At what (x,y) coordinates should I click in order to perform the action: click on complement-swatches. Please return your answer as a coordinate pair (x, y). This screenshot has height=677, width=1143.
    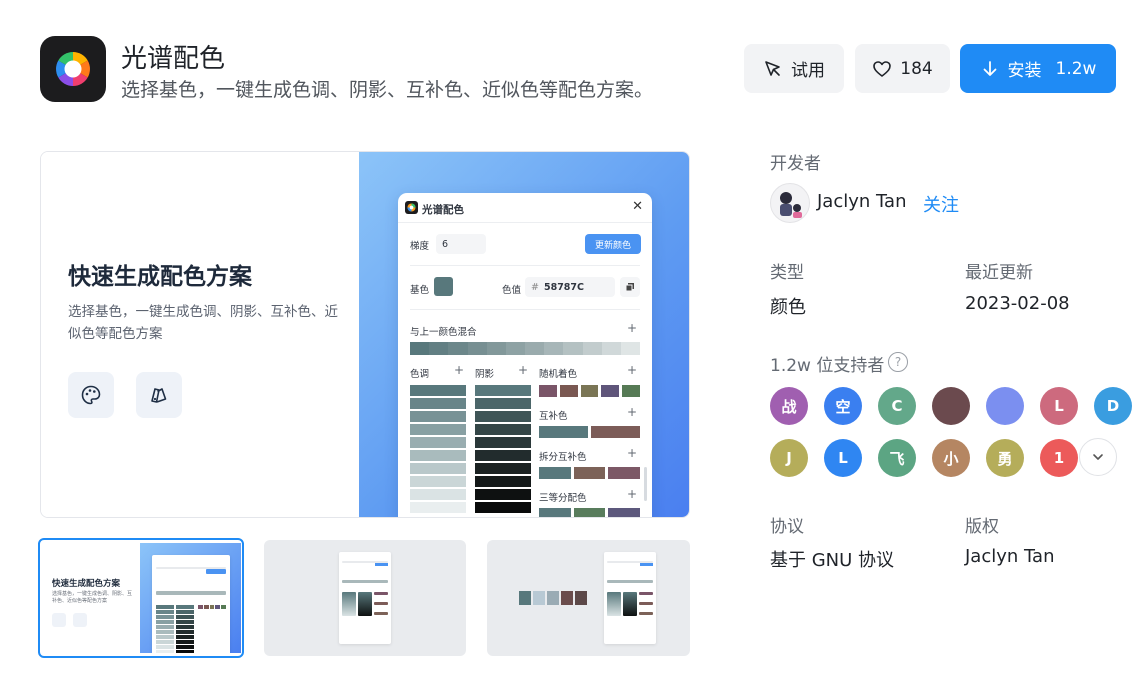
    Looking at the image, I should click on (589, 432).